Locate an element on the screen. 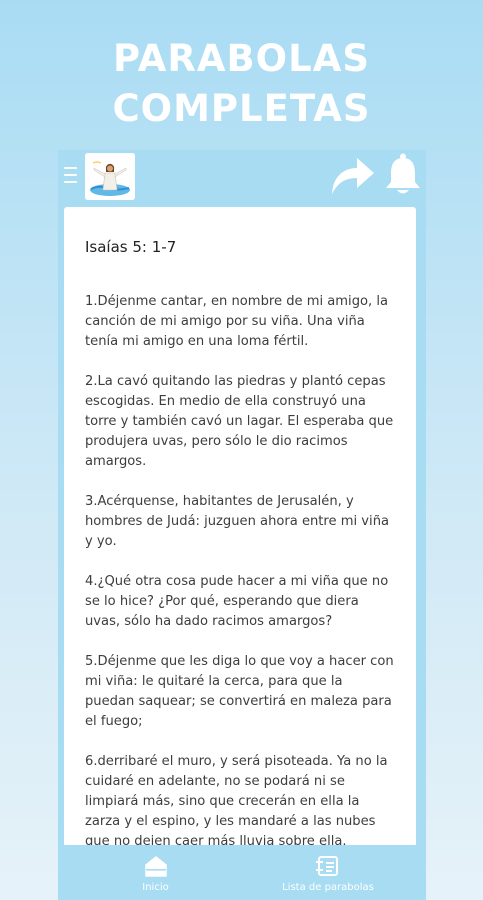 The height and width of the screenshot is (900, 483). promo-title-line-1: PARABOLAS is located at coordinates (241, 58).